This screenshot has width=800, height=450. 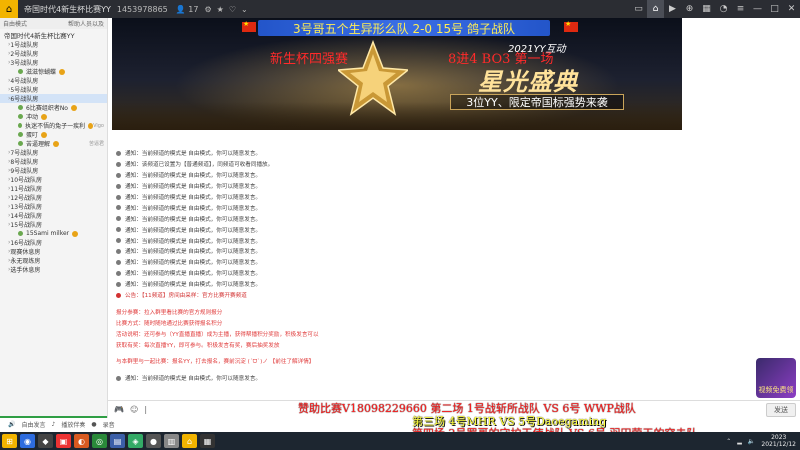 I want to click on user-status-icon, so click(x=20, y=233).